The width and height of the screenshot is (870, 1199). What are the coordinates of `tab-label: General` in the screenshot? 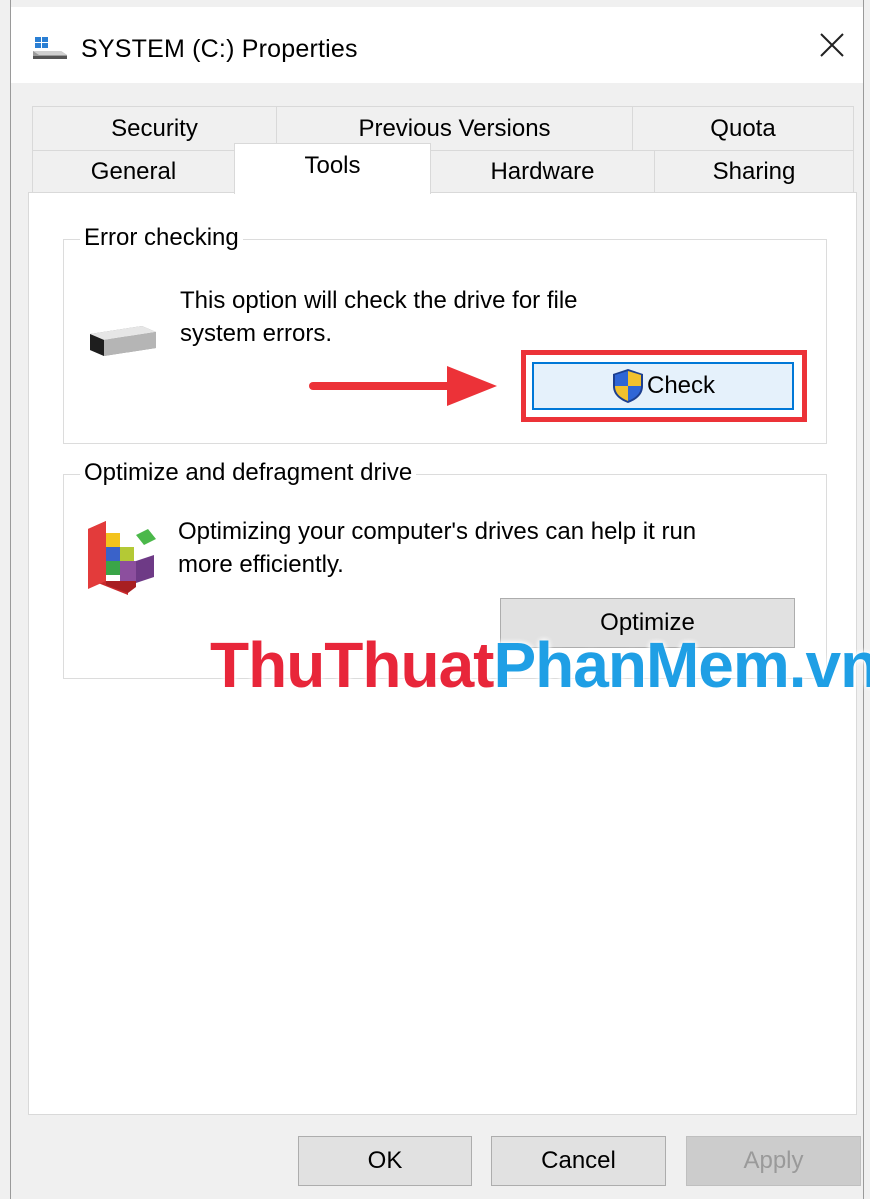 It's located at (133, 171).